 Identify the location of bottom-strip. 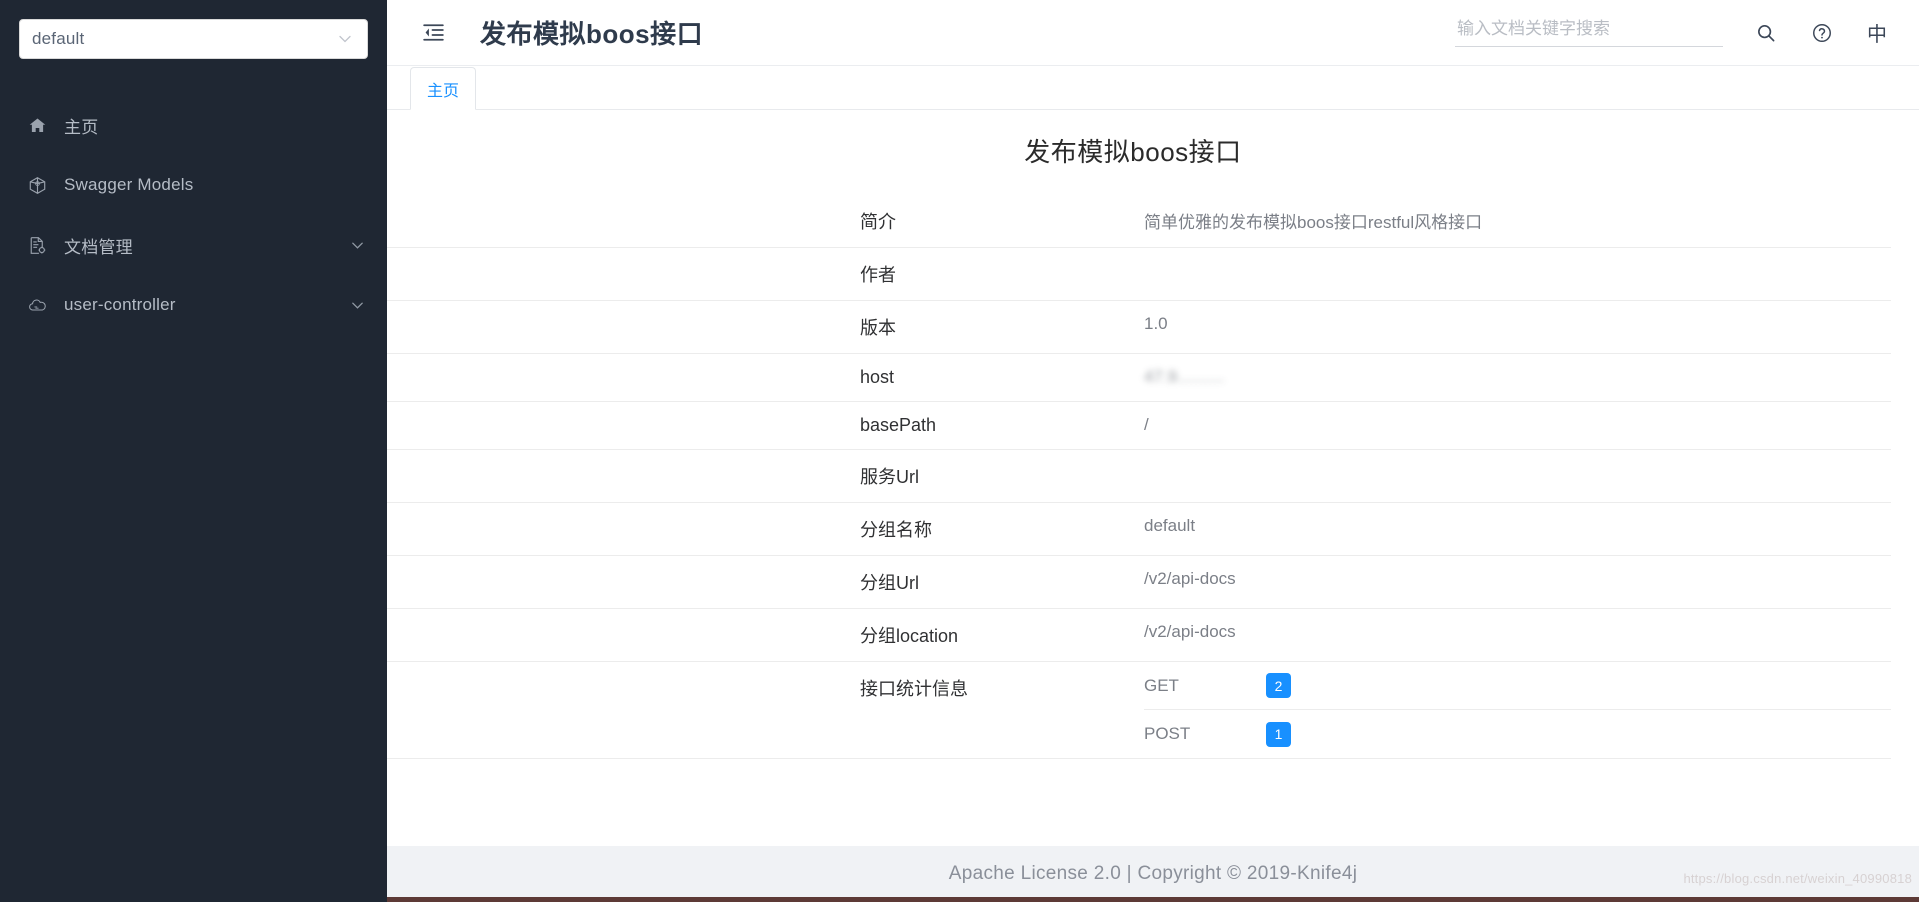
(1153, 899).